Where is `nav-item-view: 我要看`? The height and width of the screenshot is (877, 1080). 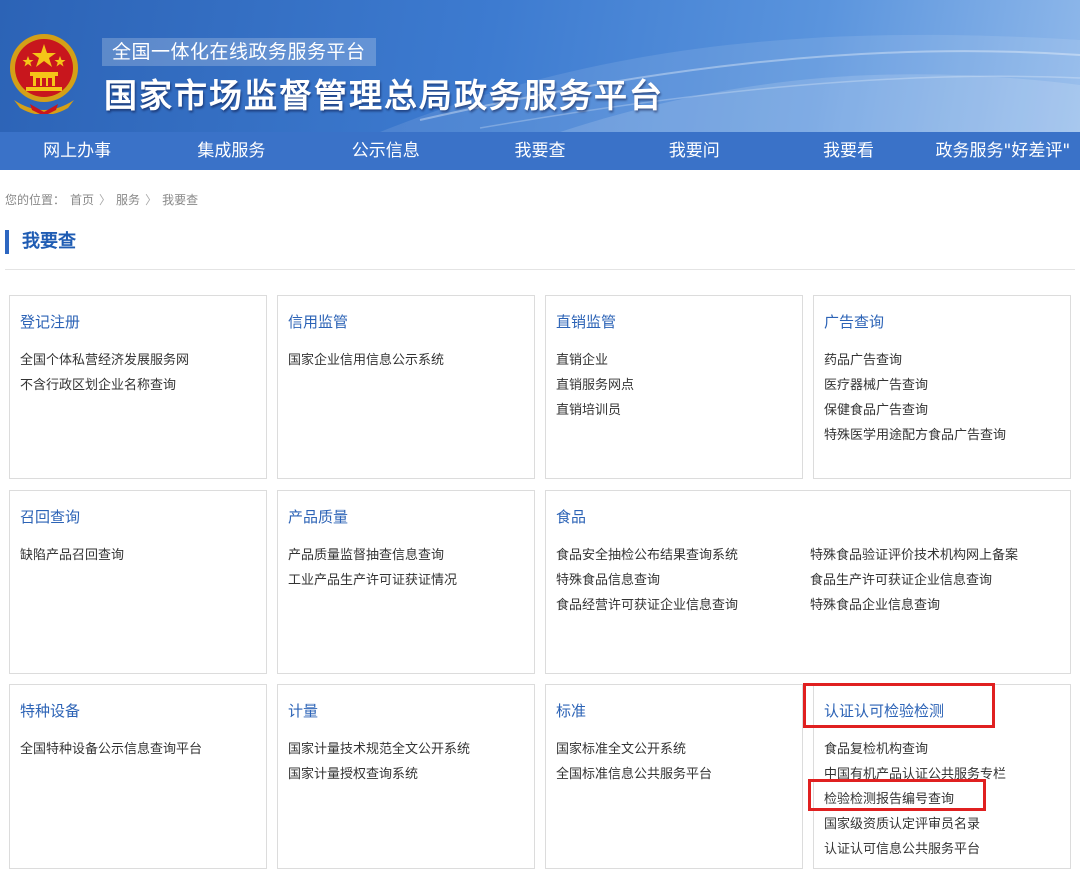
nav-item-view: 我要看 is located at coordinates (848, 151).